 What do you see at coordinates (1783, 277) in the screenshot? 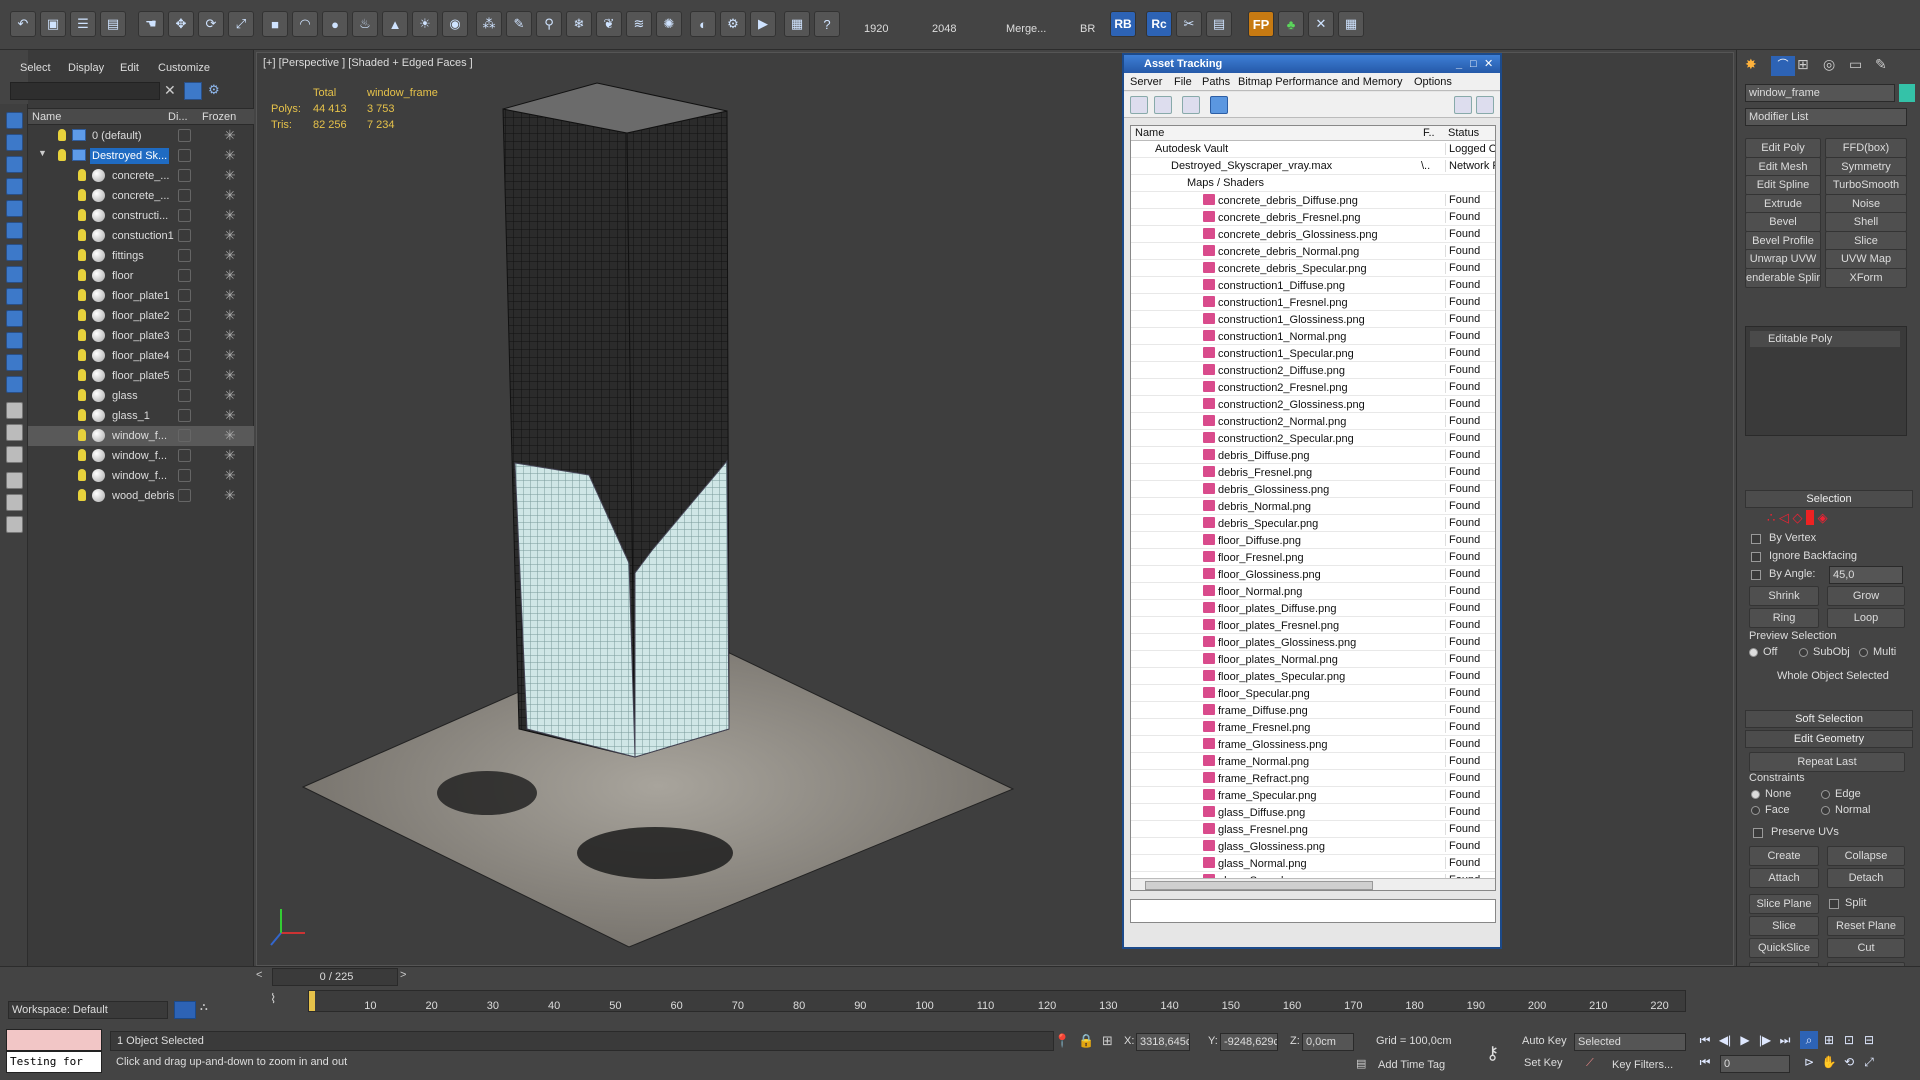
I see `modifier-button: enderable Splir` at bounding box center [1783, 277].